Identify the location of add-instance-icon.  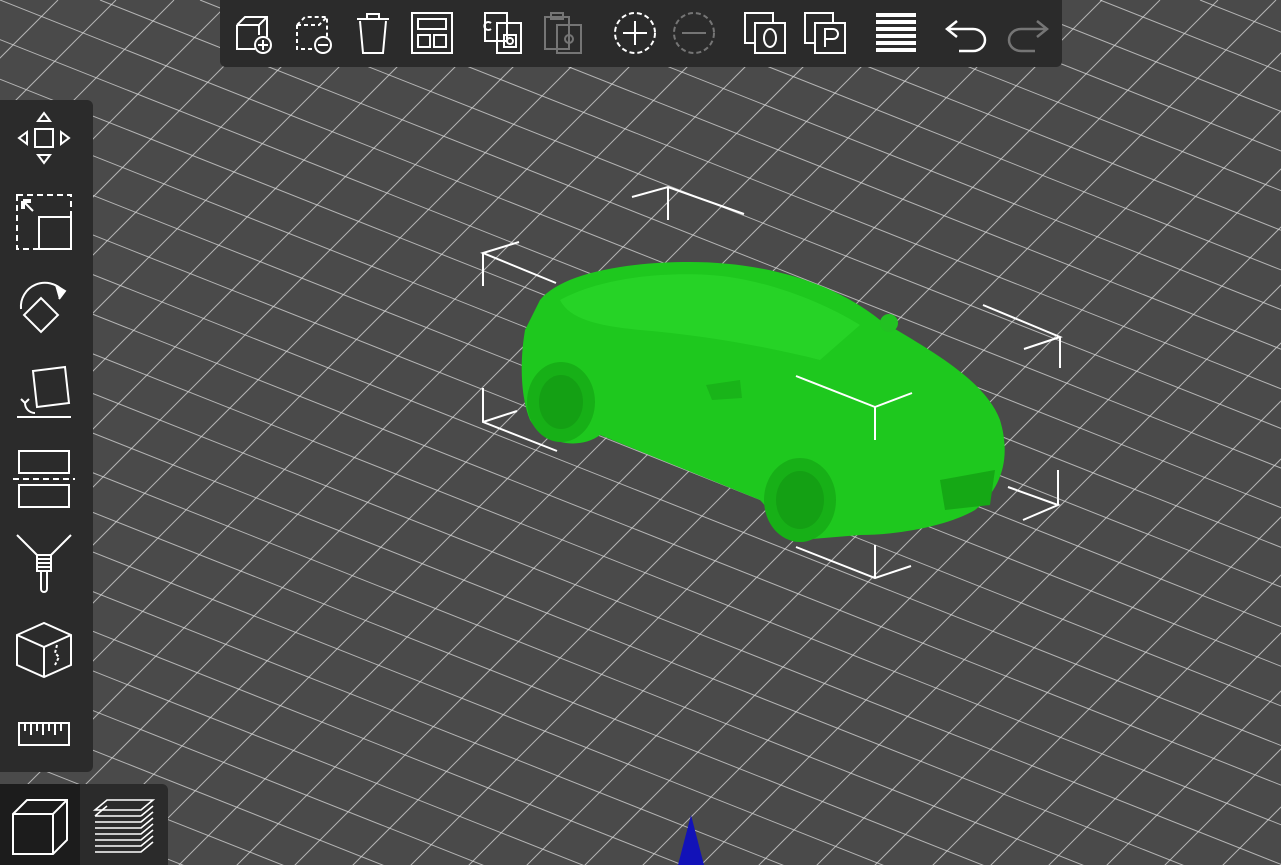
(635, 33).